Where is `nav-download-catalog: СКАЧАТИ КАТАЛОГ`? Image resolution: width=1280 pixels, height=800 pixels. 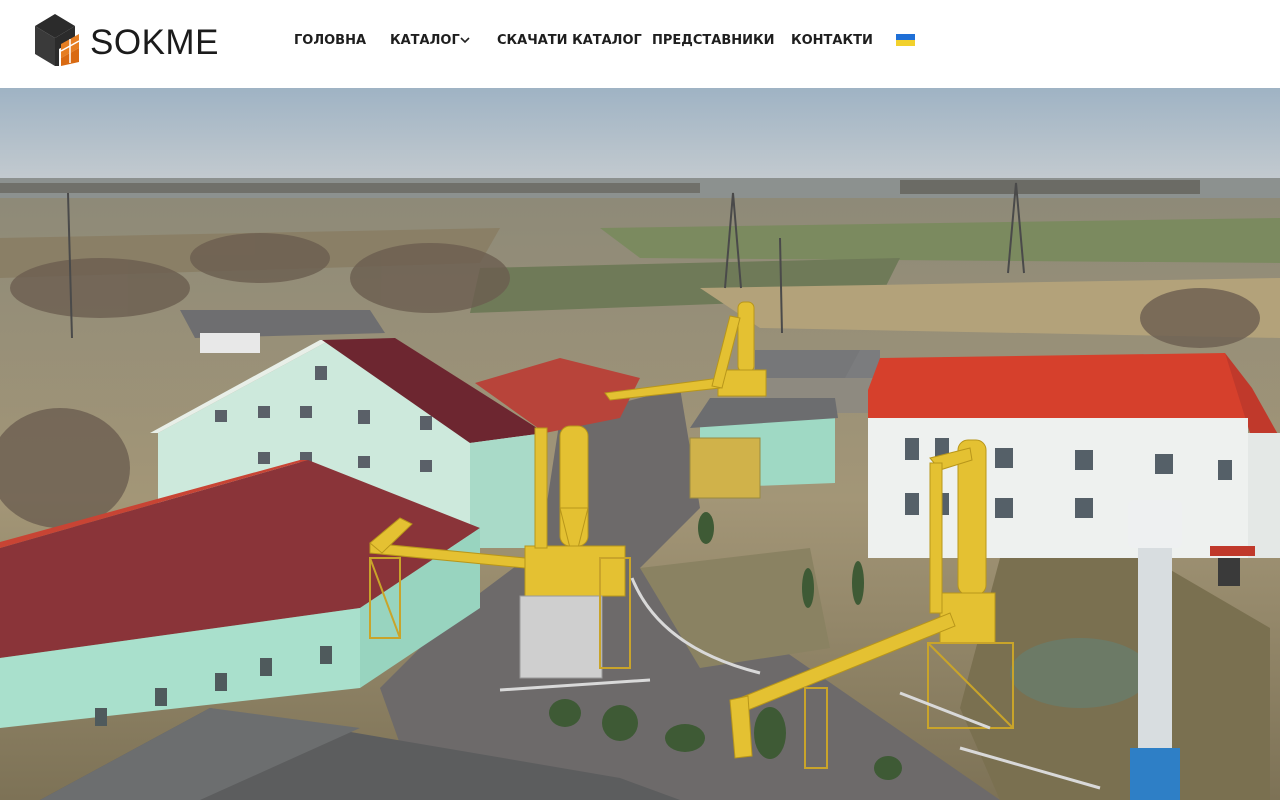 nav-download-catalog: СКАЧАТИ КАТАЛОГ is located at coordinates (569, 41).